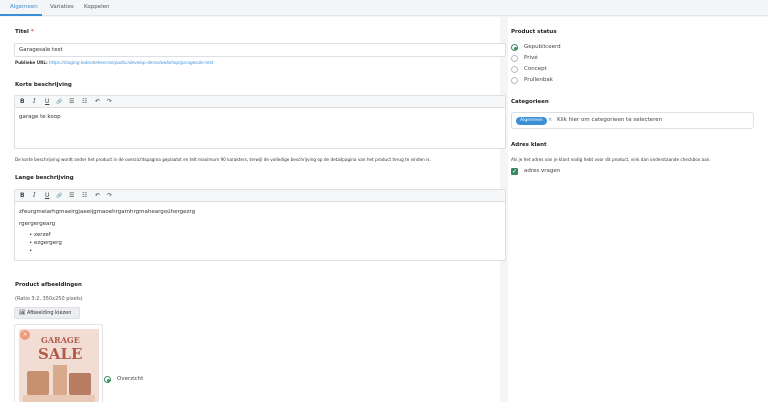 This screenshot has height=402, width=768. Describe the element at coordinates (25, 335) in the screenshot. I see `remove-image-icon: ×` at that location.